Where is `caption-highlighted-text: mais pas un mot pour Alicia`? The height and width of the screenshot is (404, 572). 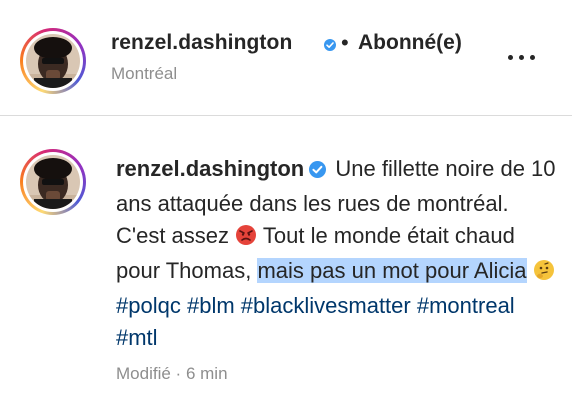
caption-highlighted-text: mais pas un mot pour Alicia is located at coordinates (392, 270).